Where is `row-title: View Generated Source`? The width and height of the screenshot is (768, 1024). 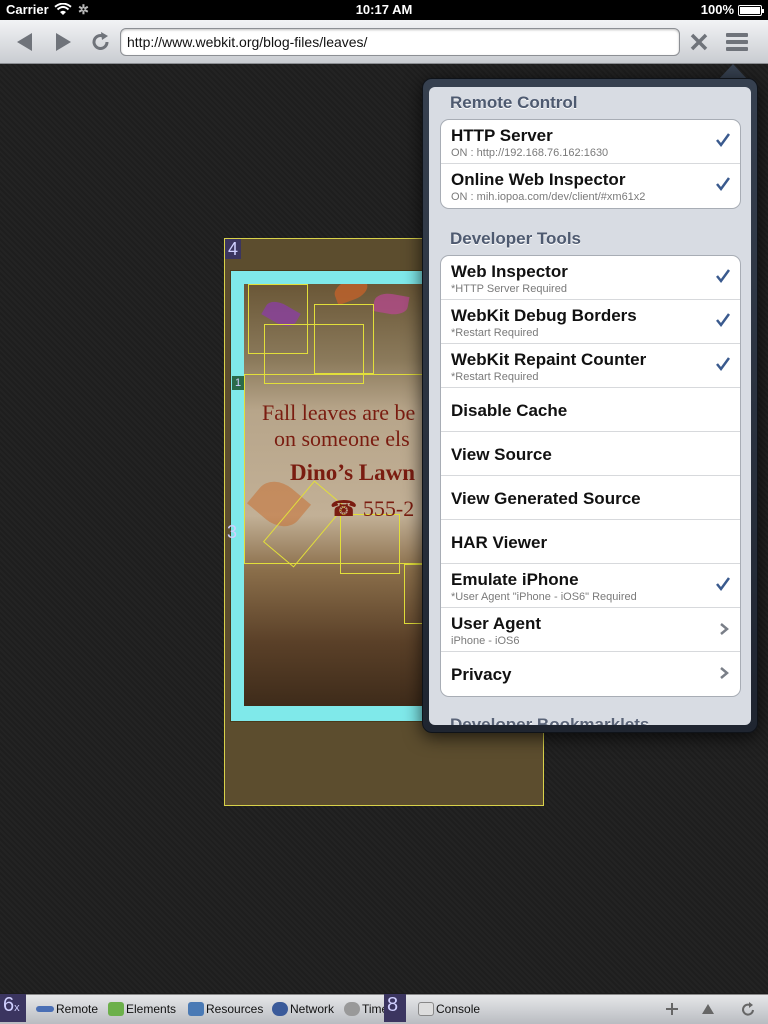
row-title: View Generated Source is located at coordinates (546, 498).